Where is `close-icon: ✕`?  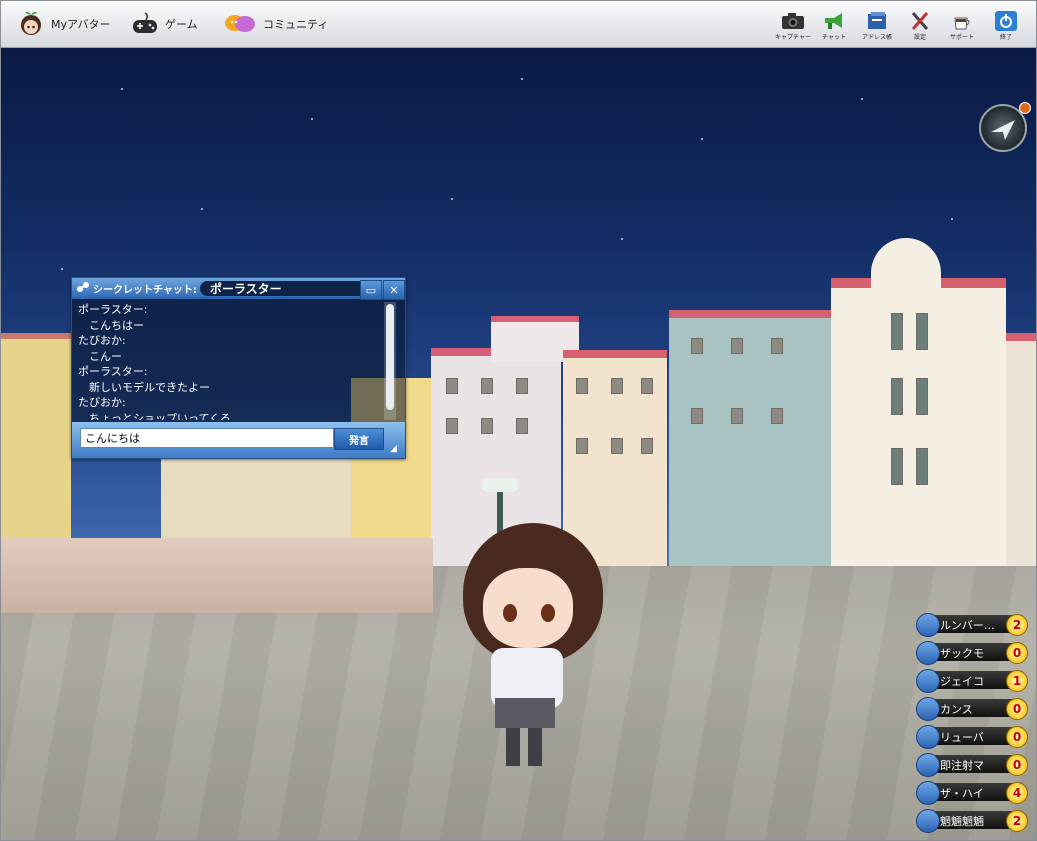
close-icon: ✕ is located at coordinates (394, 290).